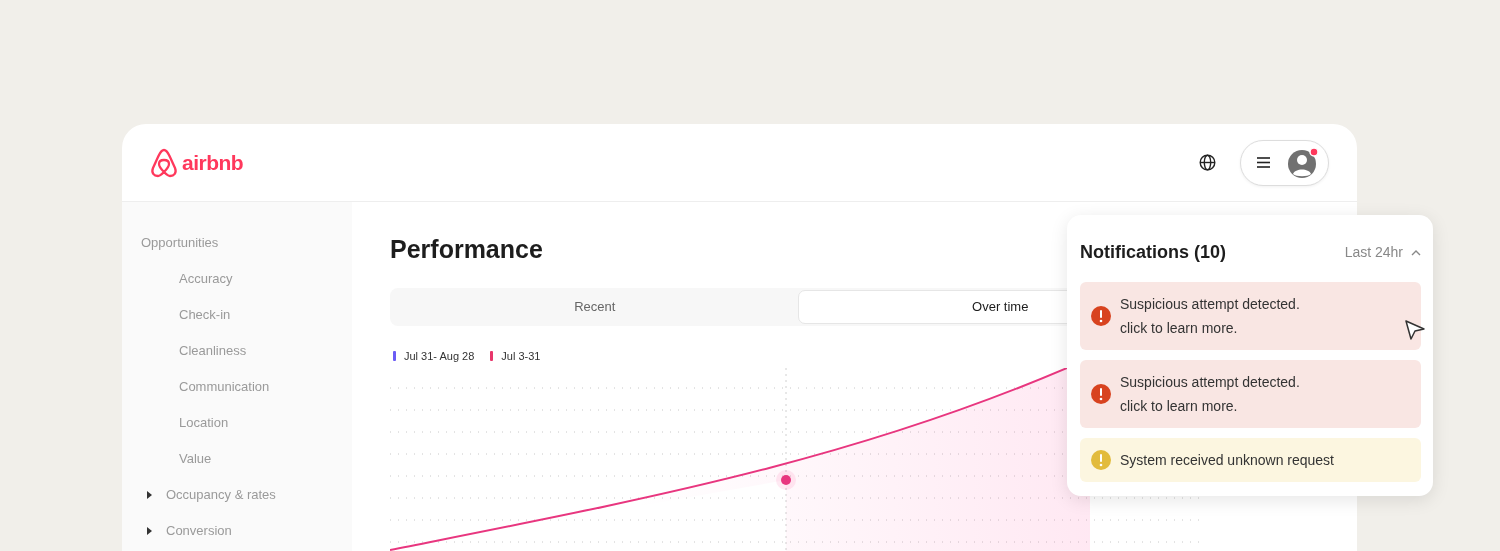 This screenshot has height=551, width=1500. What do you see at coordinates (205, 315) in the screenshot?
I see `sidebar-subitem: Check-in` at bounding box center [205, 315].